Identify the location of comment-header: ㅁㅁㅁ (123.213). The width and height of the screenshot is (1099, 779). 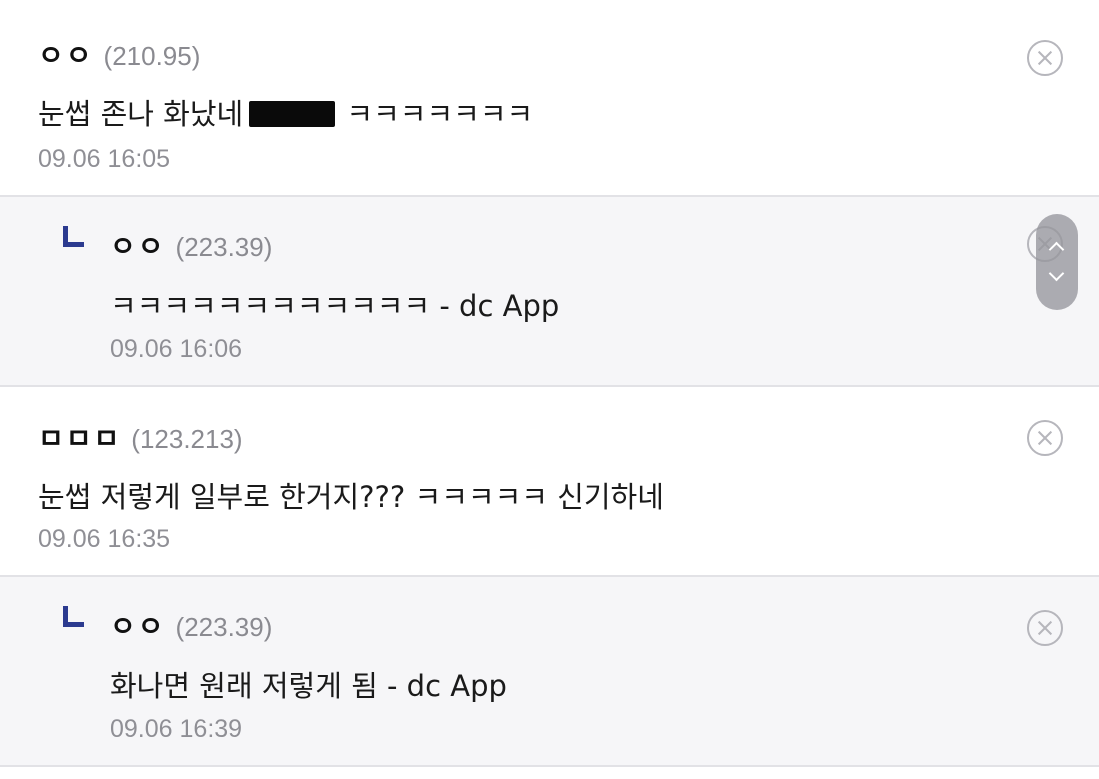
(140, 437).